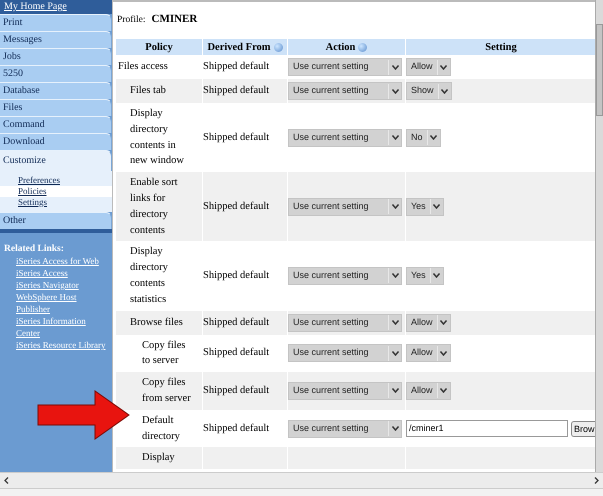  Describe the element at coordinates (163, 353) in the screenshot. I see `policy-name: Copy files to server` at that location.